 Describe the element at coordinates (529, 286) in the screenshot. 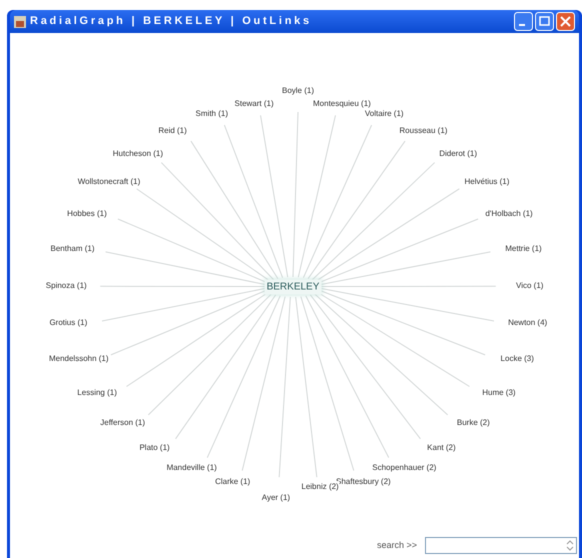

I see `node-label: Vico (1)` at that location.